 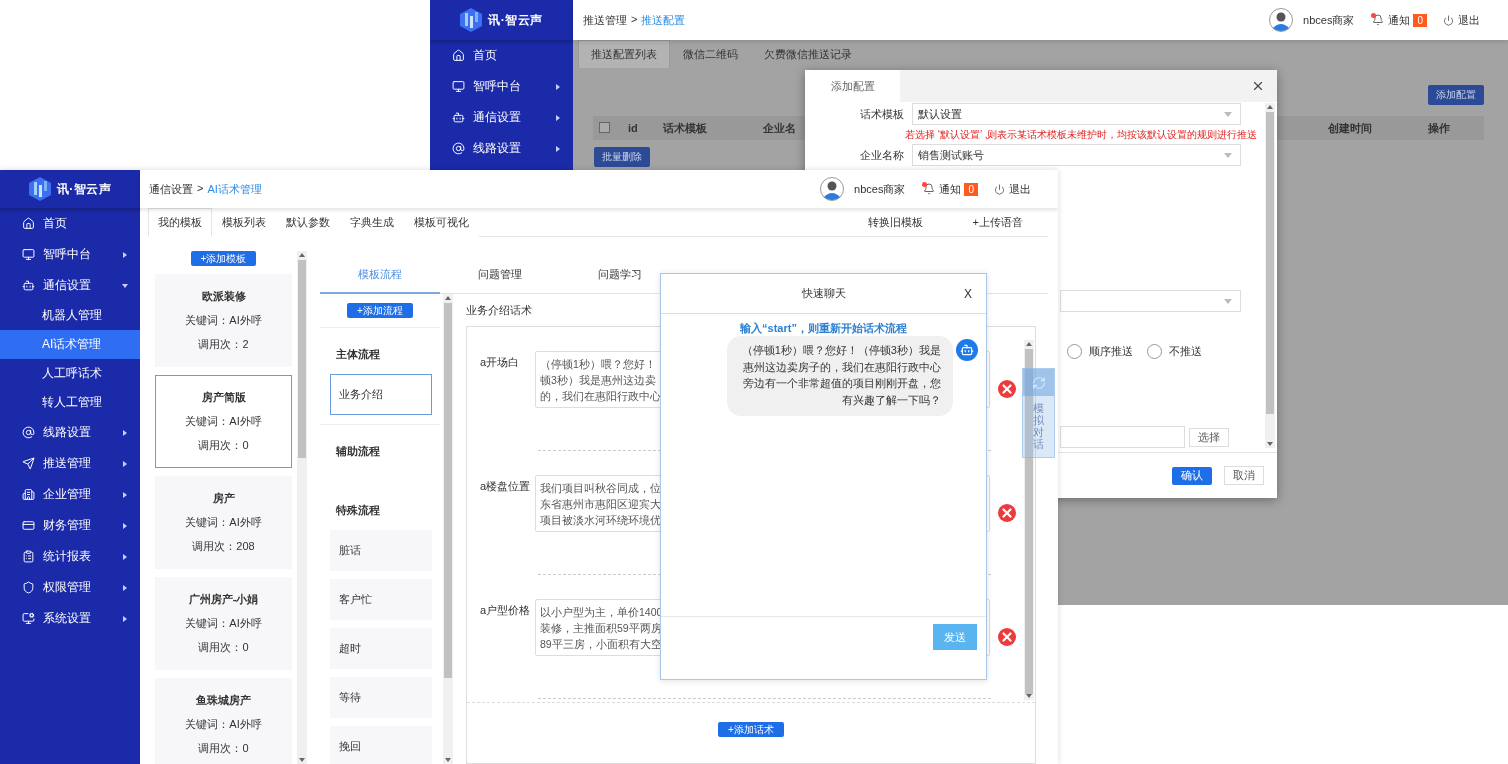 I want to click on flow-item: 等待, so click(x=381, y=697).